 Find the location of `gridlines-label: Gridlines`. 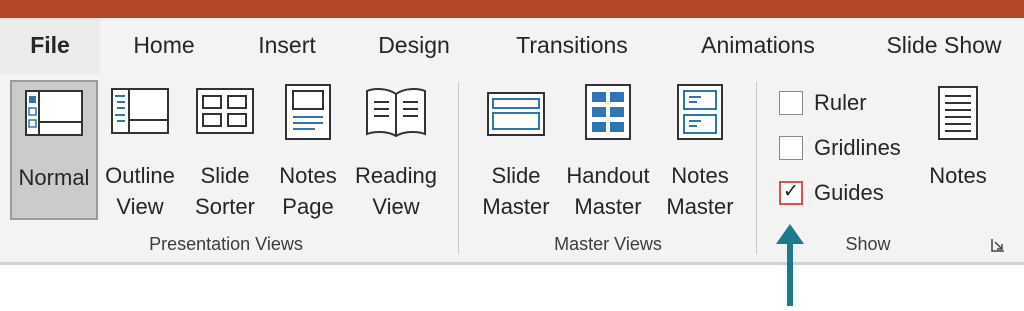

gridlines-label: Gridlines is located at coordinates (857, 147).